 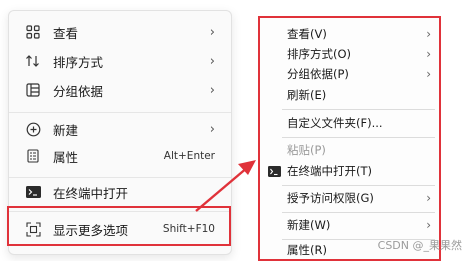 What do you see at coordinates (307, 95) in the screenshot?
I see `menu-item-label: 刷新(E)` at bounding box center [307, 95].